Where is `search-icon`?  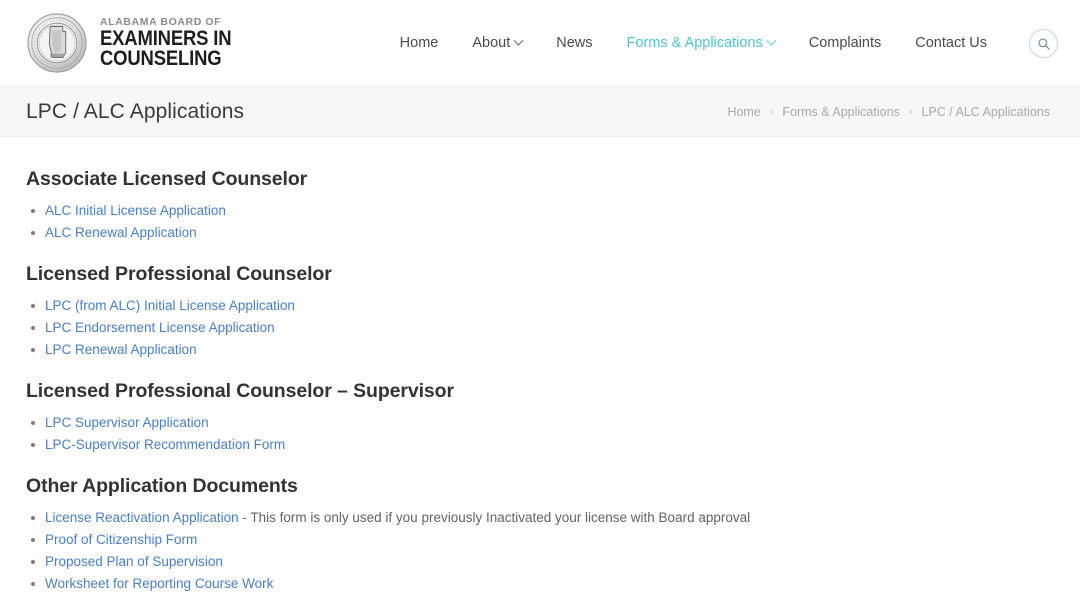 search-icon is located at coordinates (1043, 43).